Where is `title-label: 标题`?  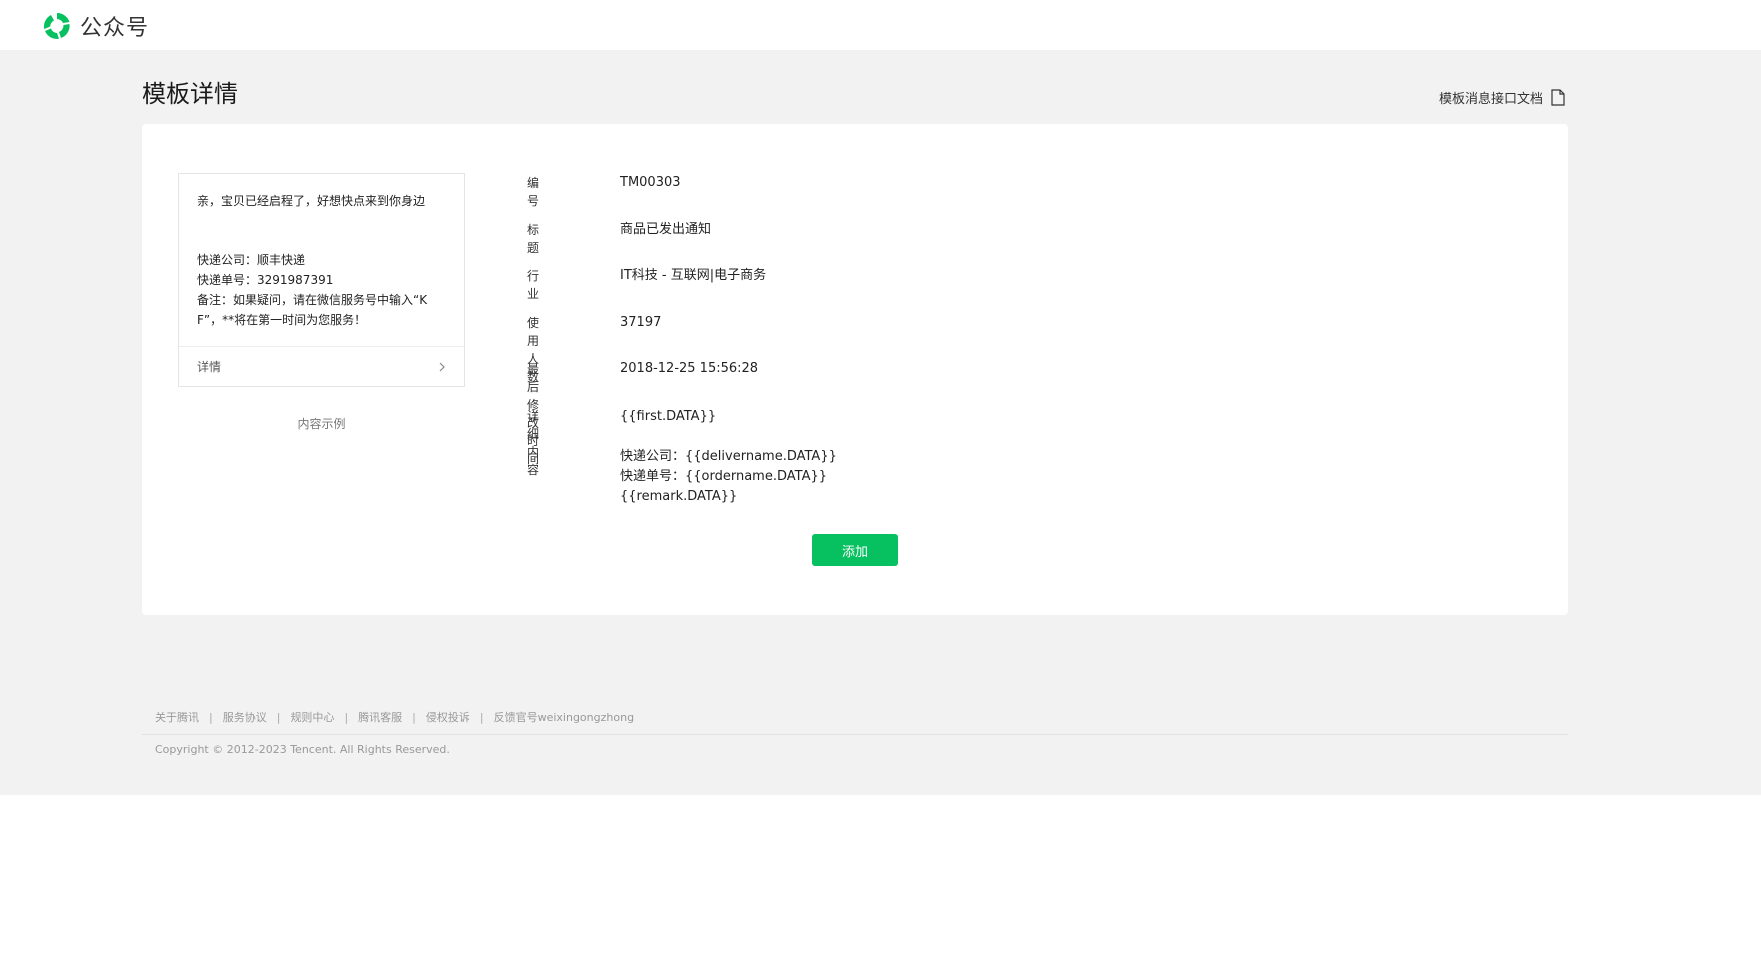 title-label: 标题 is located at coordinates (533, 238).